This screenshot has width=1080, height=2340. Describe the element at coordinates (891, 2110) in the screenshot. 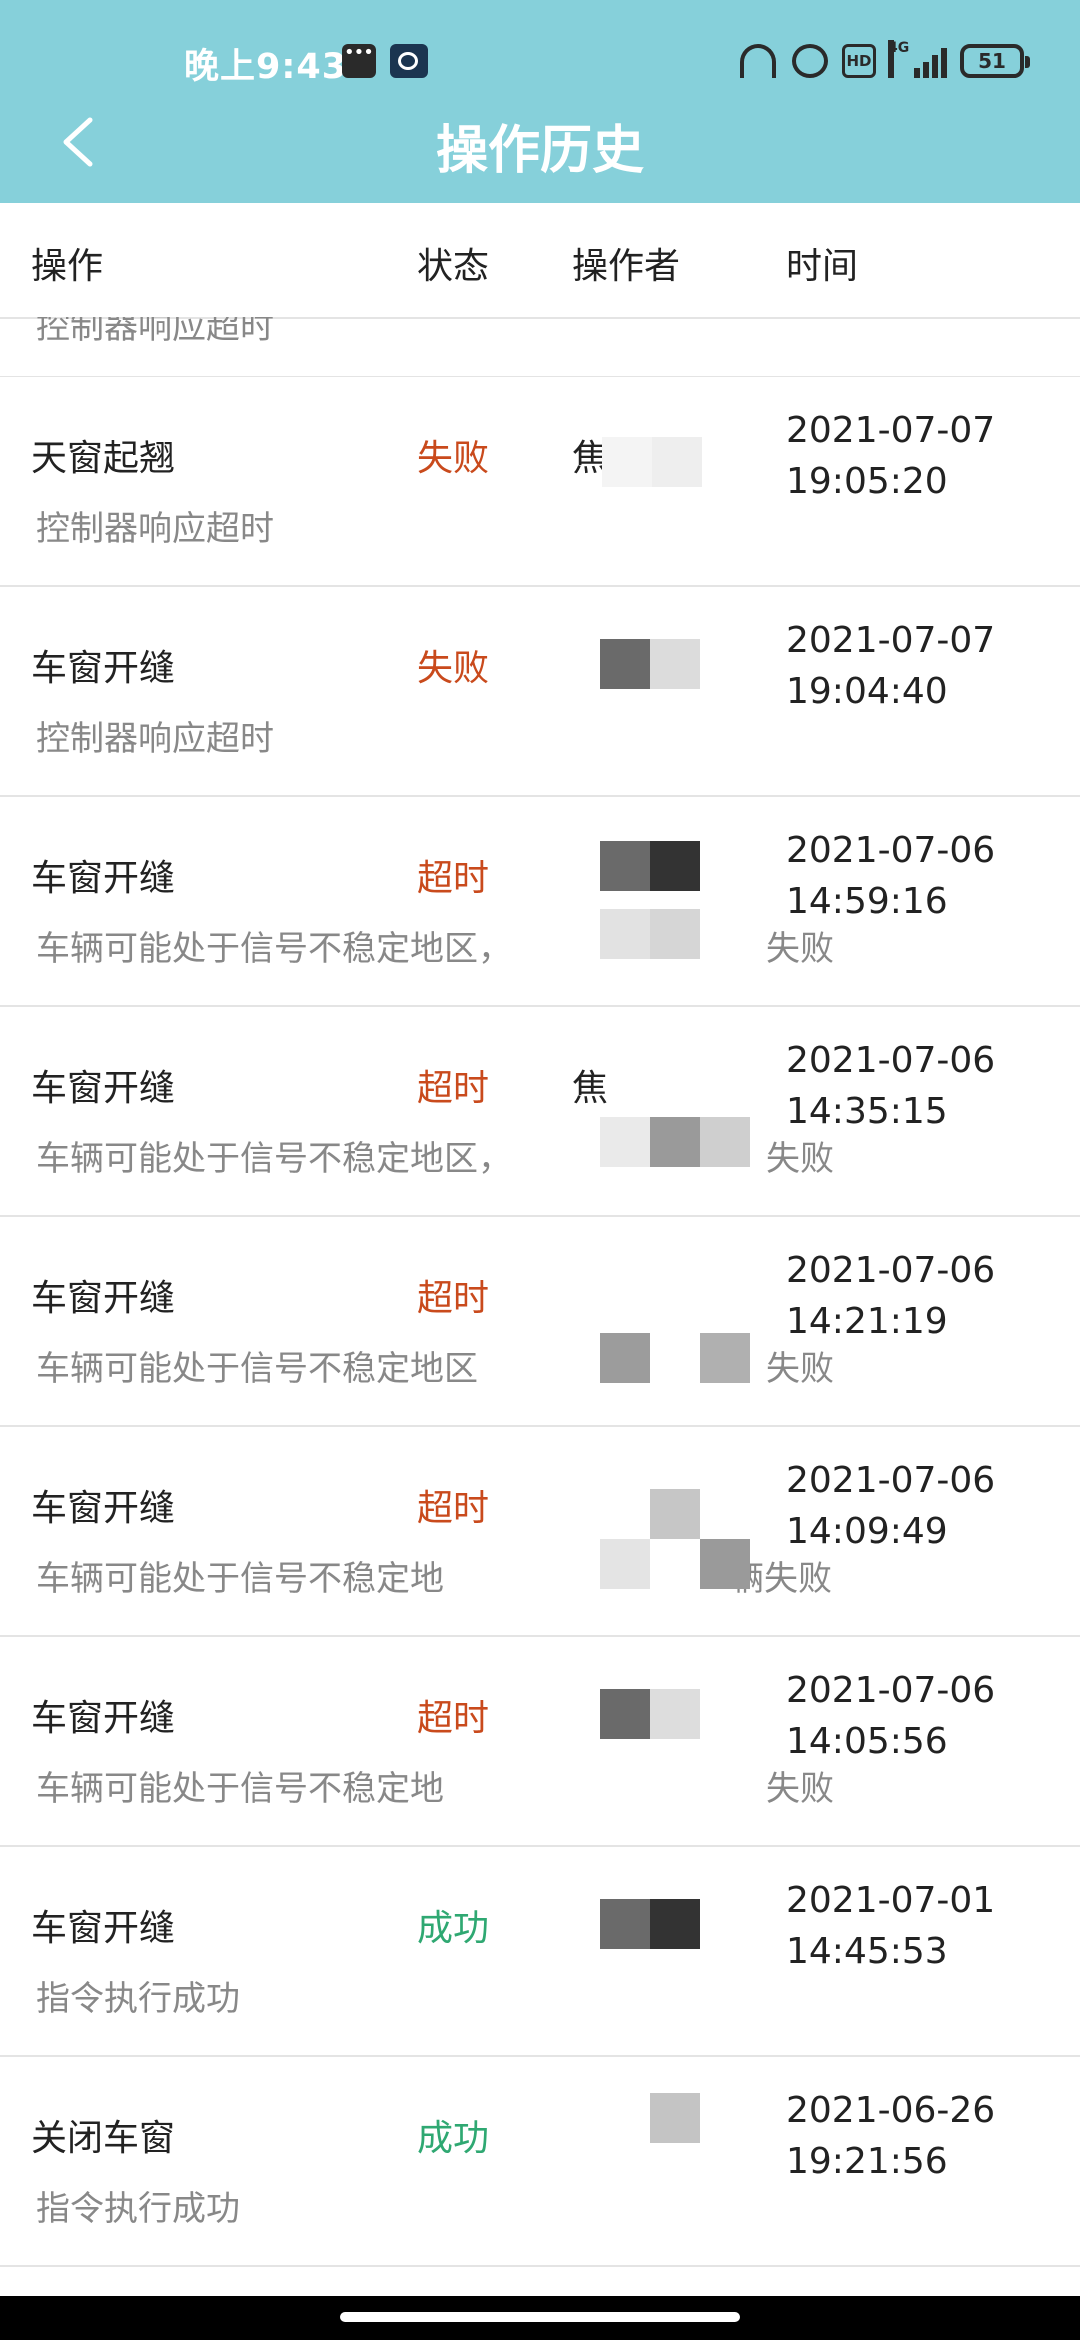

I see `row-date: 2021-06-26` at that location.